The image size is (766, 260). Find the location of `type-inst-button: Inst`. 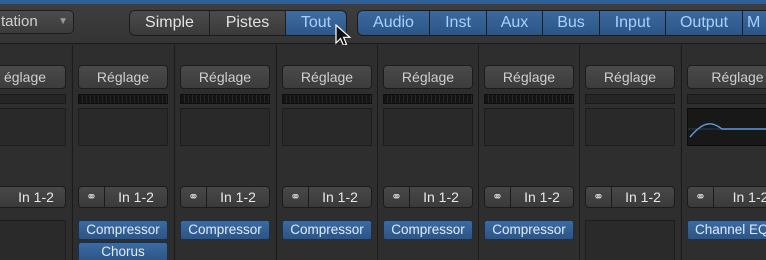

type-inst-button: Inst is located at coordinates (458, 23).